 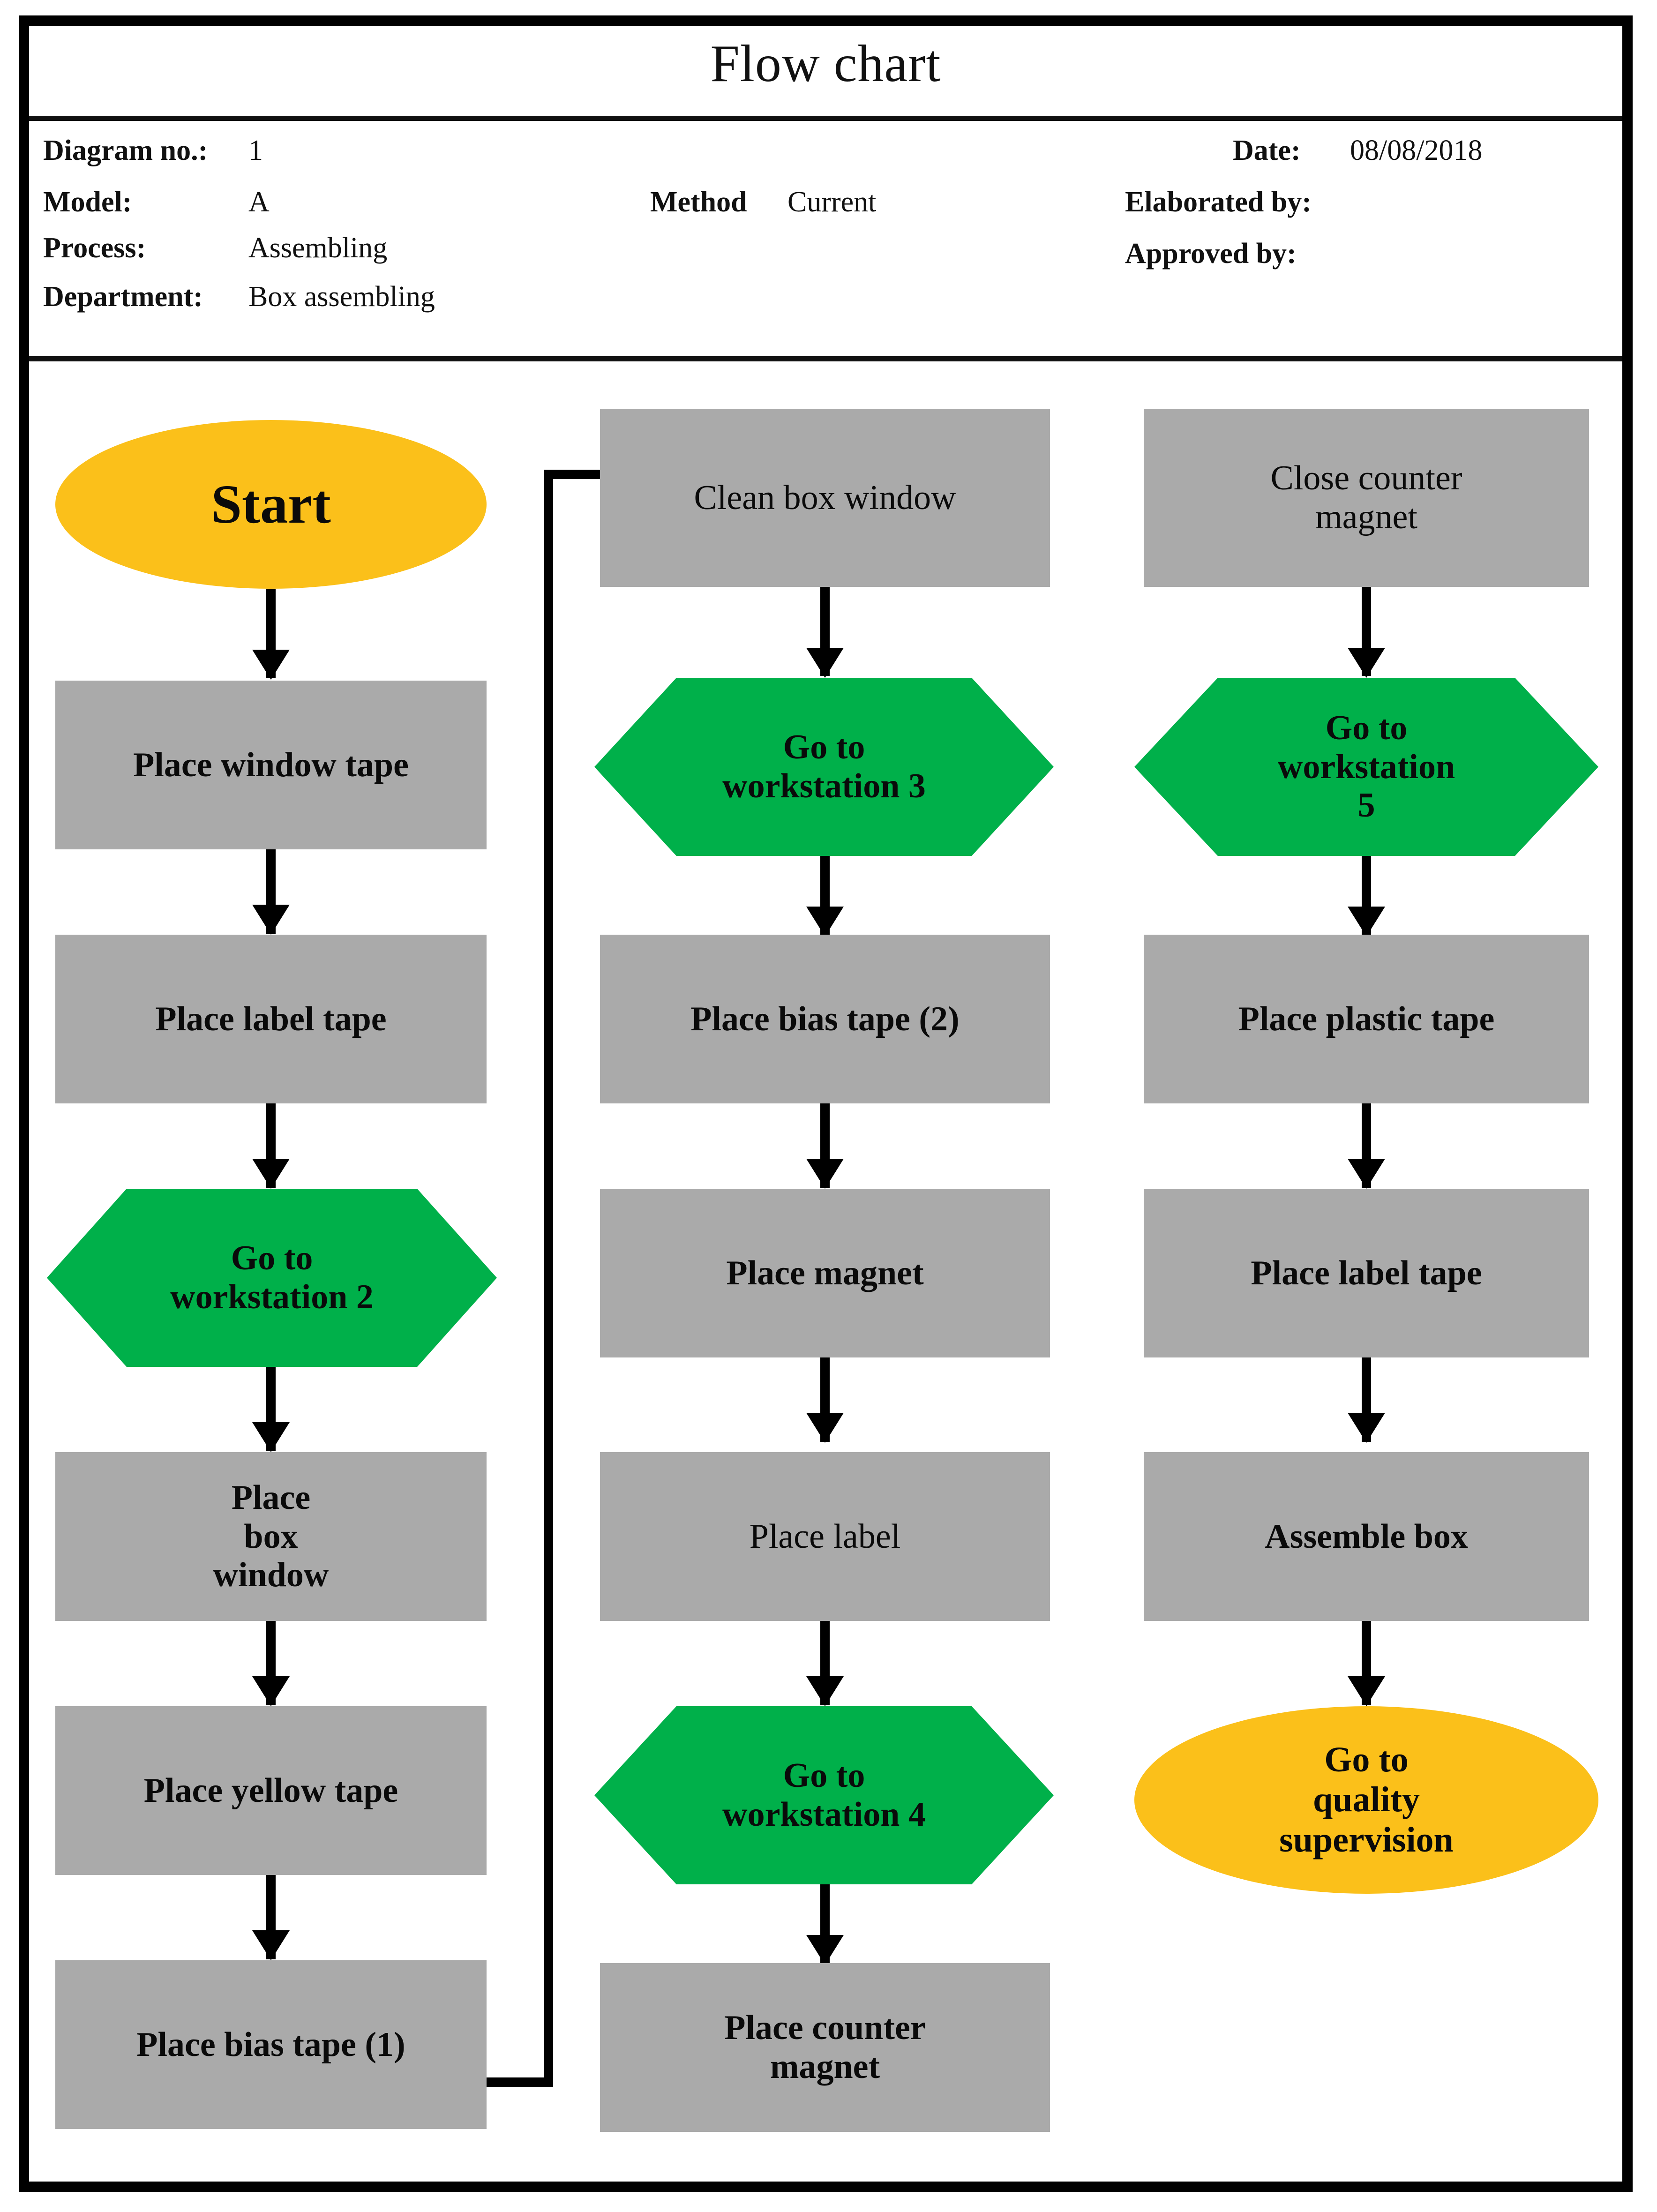 I want to click on node-place-magnet: Place magnet, so click(x=825, y=1273).